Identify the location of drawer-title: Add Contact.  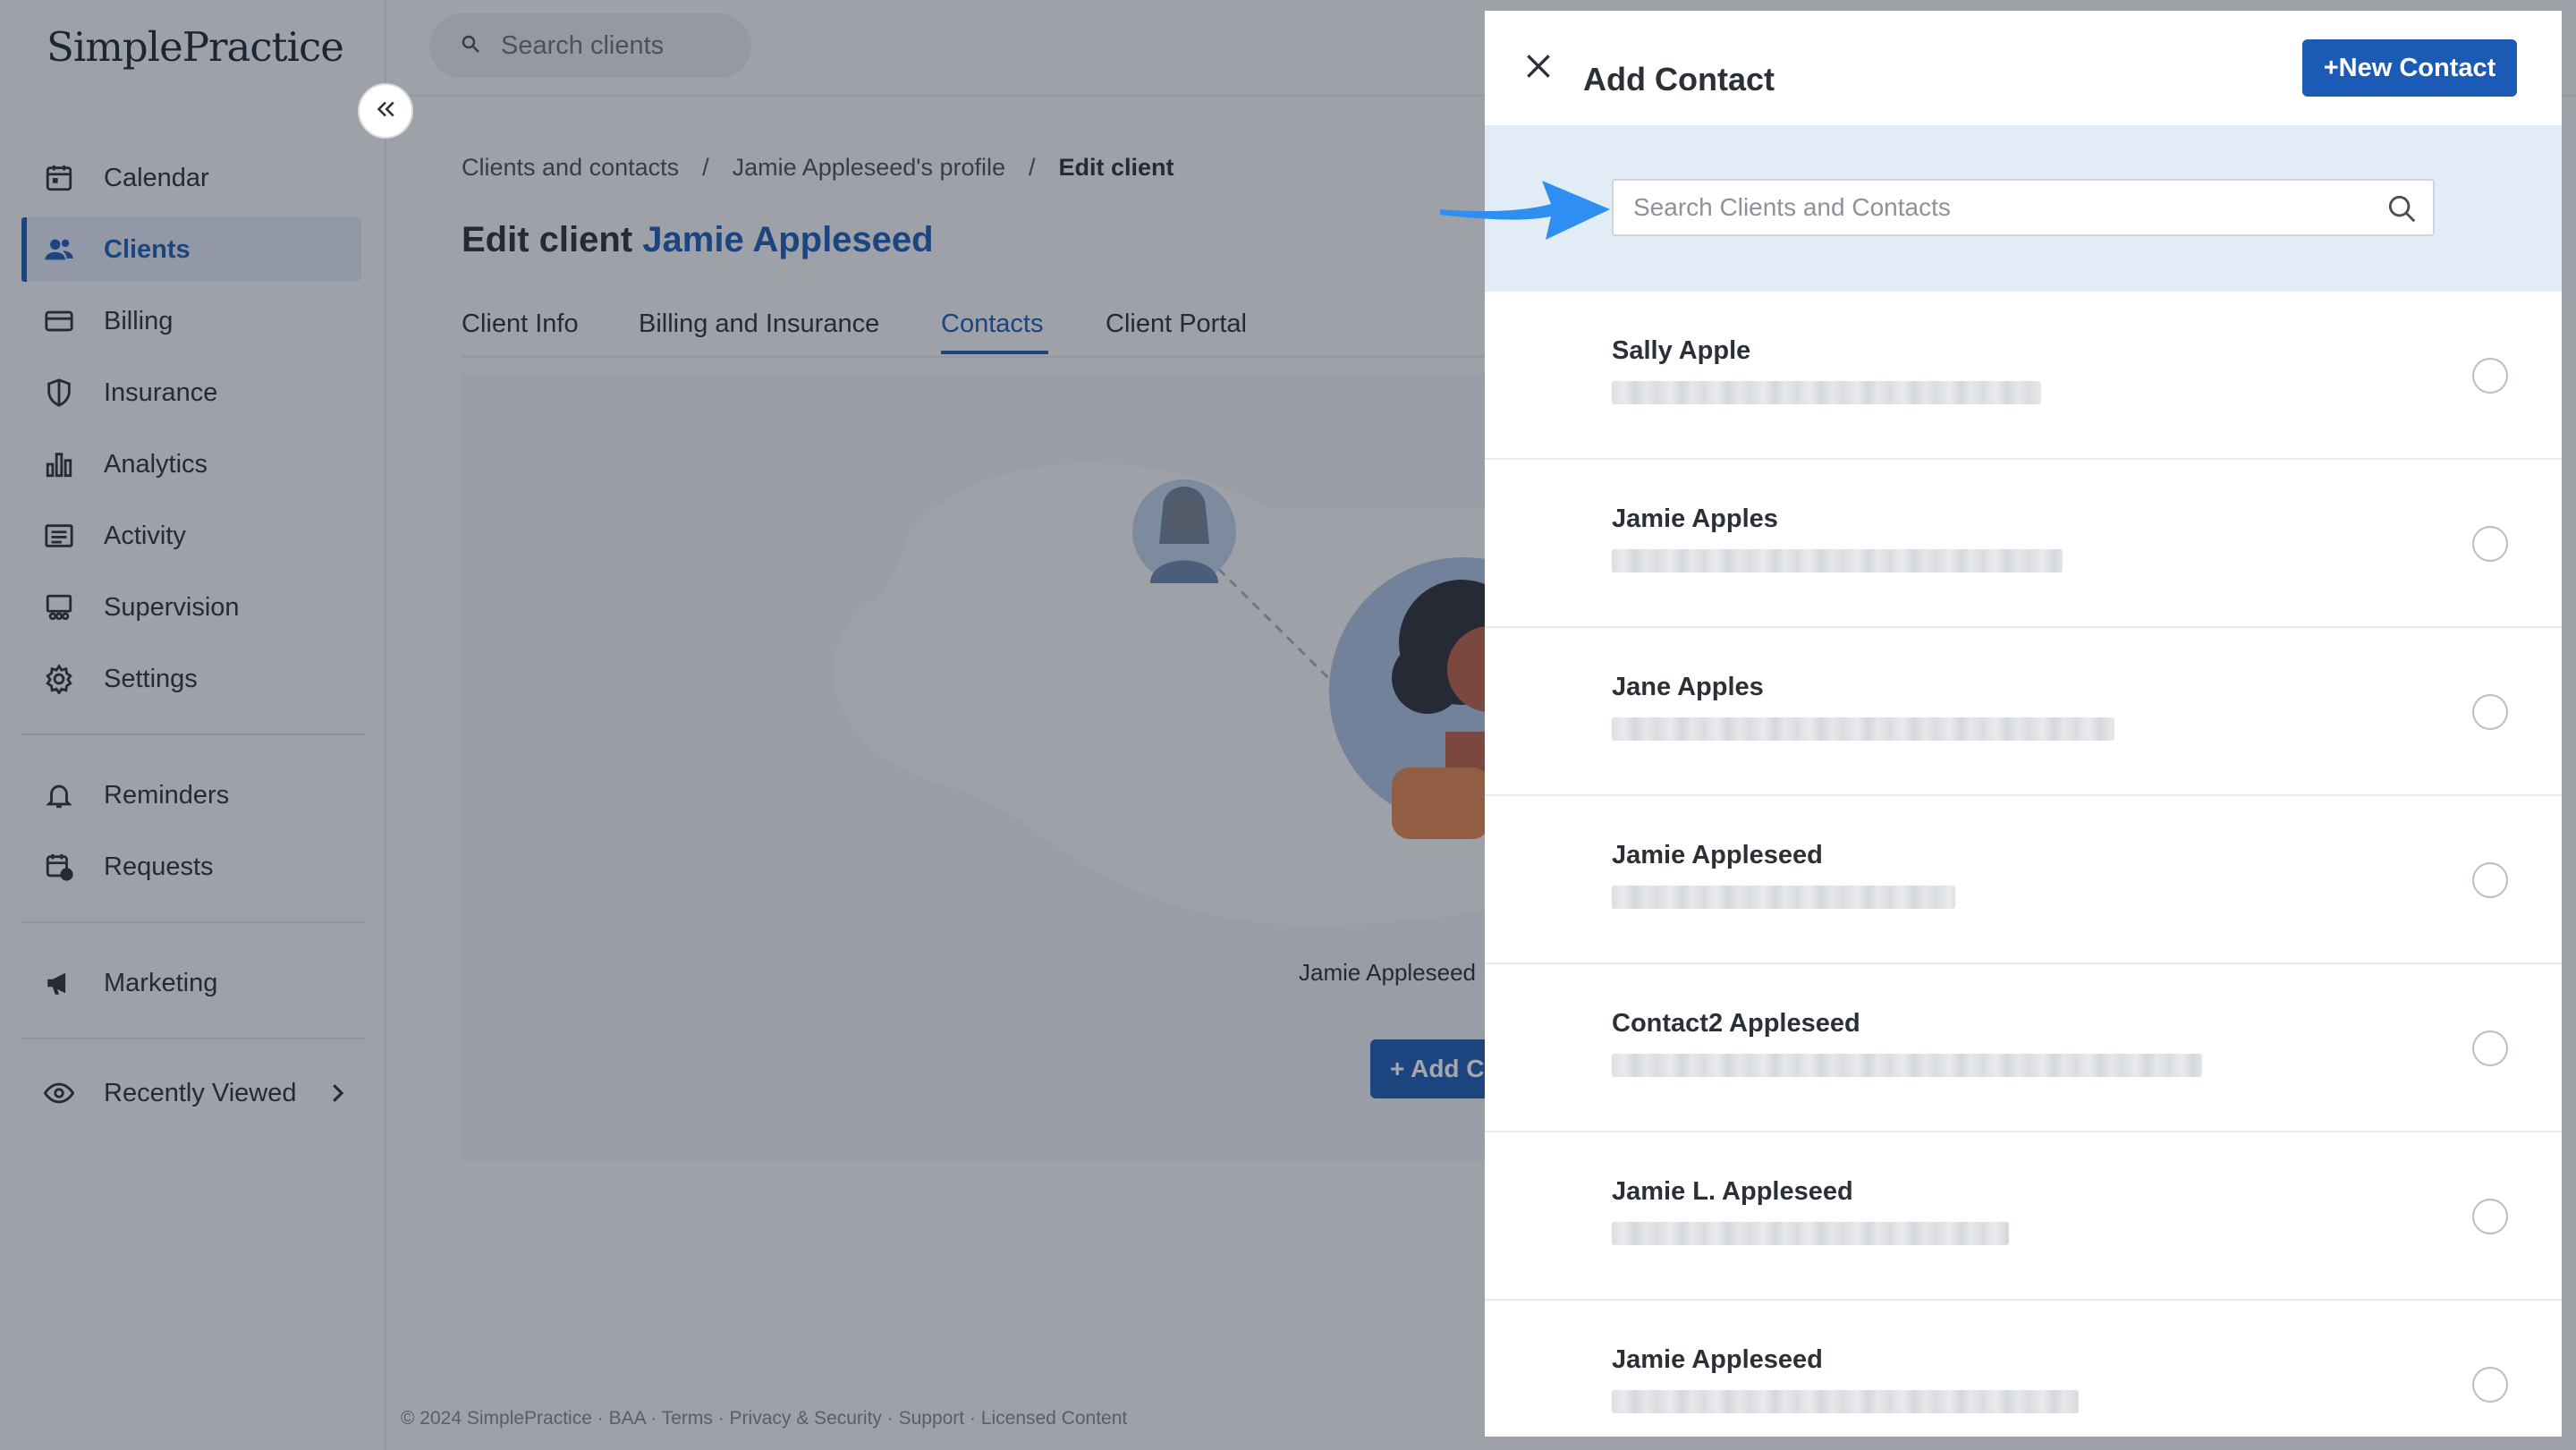
(1679, 79).